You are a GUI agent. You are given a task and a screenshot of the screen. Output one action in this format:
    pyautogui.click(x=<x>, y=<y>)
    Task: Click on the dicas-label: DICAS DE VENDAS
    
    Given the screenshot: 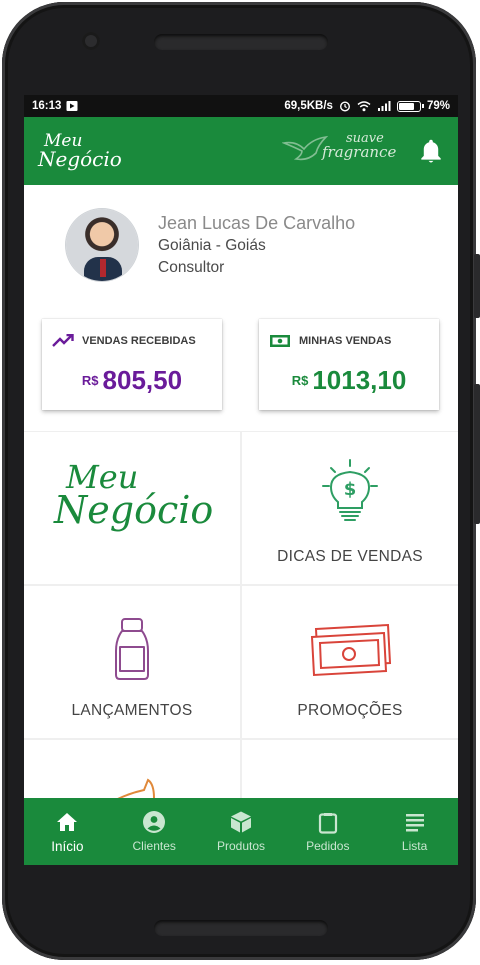 What is the action you would take?
    pyautogui.click(x=350, y=556)
    